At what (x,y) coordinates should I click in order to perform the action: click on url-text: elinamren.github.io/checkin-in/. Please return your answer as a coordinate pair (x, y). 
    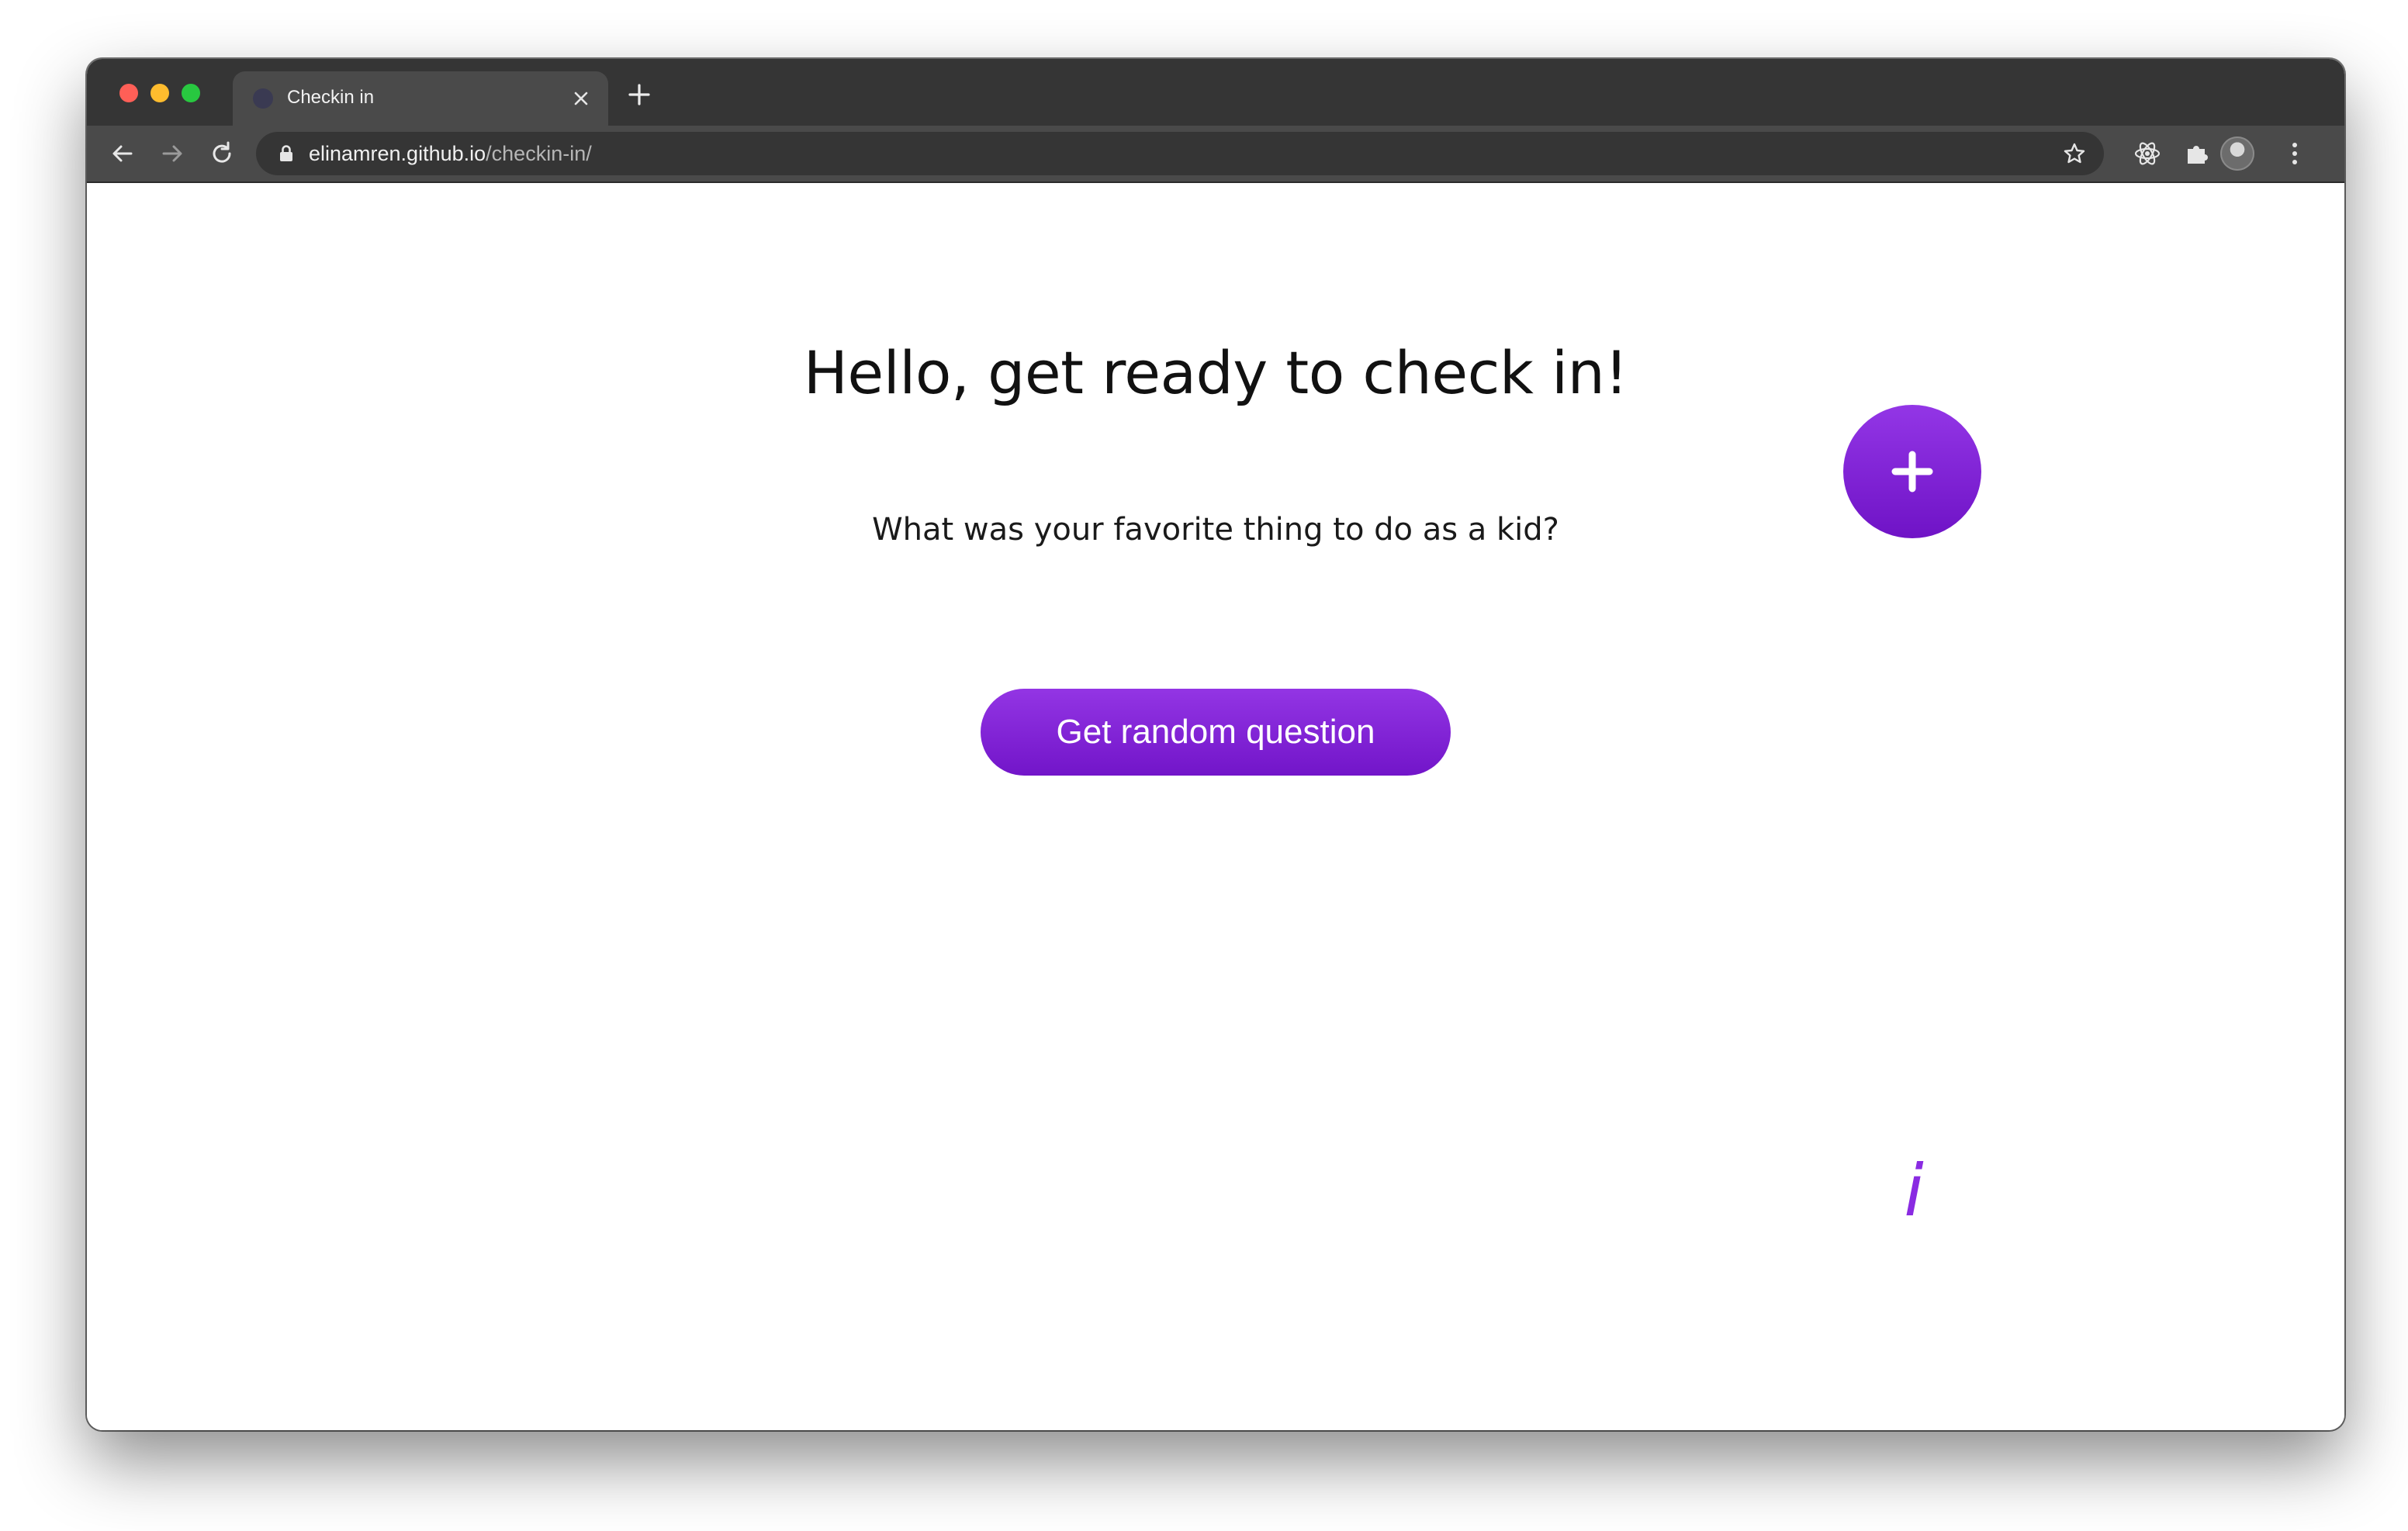
    Looking at the image, I should click on (450, 154).